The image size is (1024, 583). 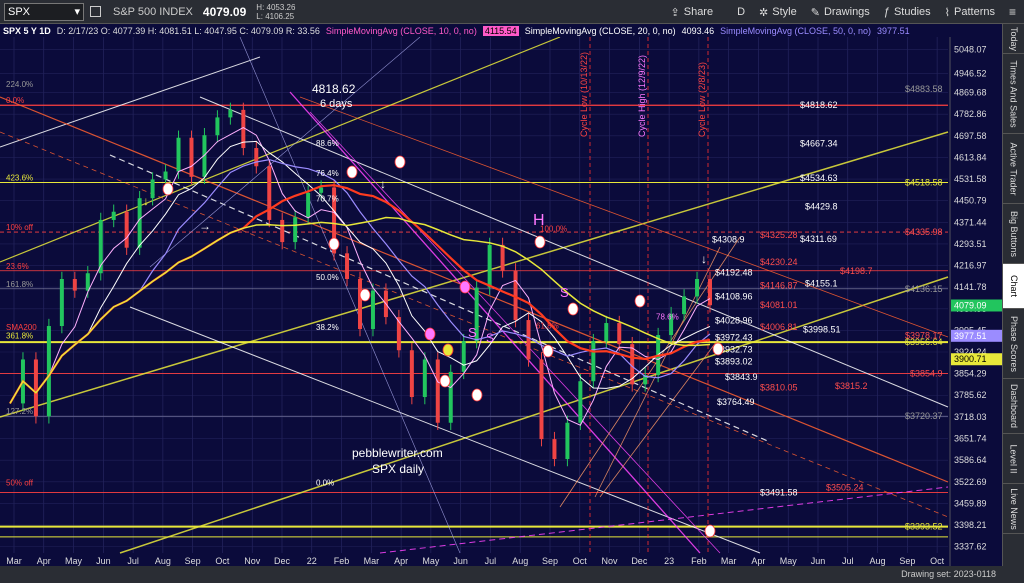 I want to click on price-tag-label: 4079.09, so click(x=970, y=305).